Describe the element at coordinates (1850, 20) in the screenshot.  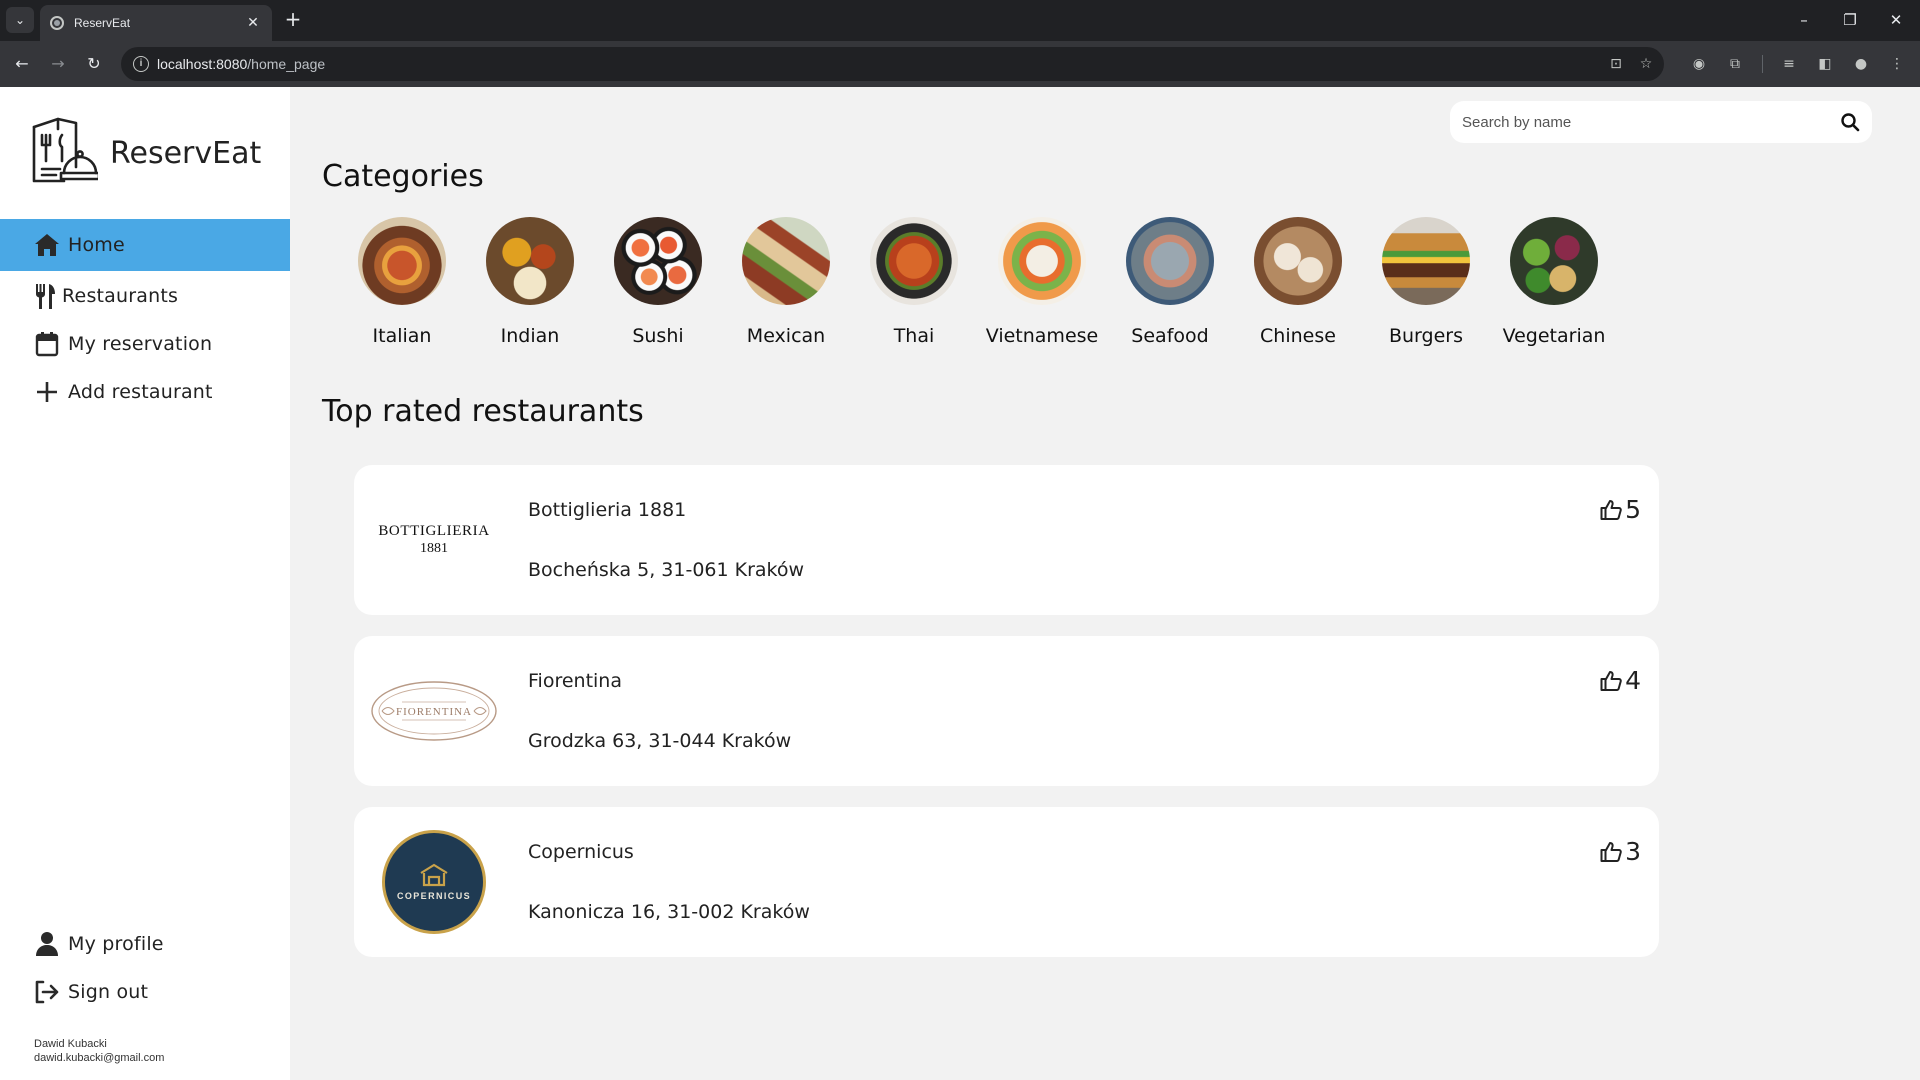
I see `restore-icon: ❐` at that location.